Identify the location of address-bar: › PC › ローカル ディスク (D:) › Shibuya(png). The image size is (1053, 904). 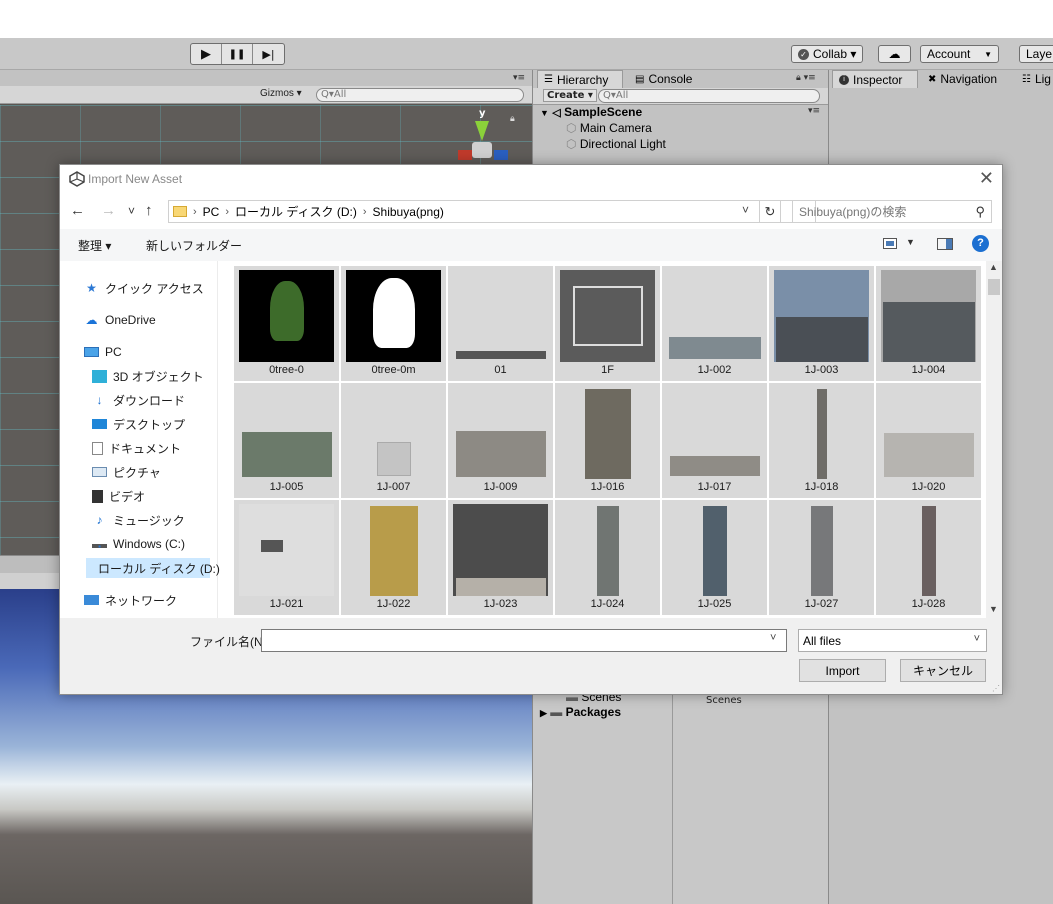
(492, 211).